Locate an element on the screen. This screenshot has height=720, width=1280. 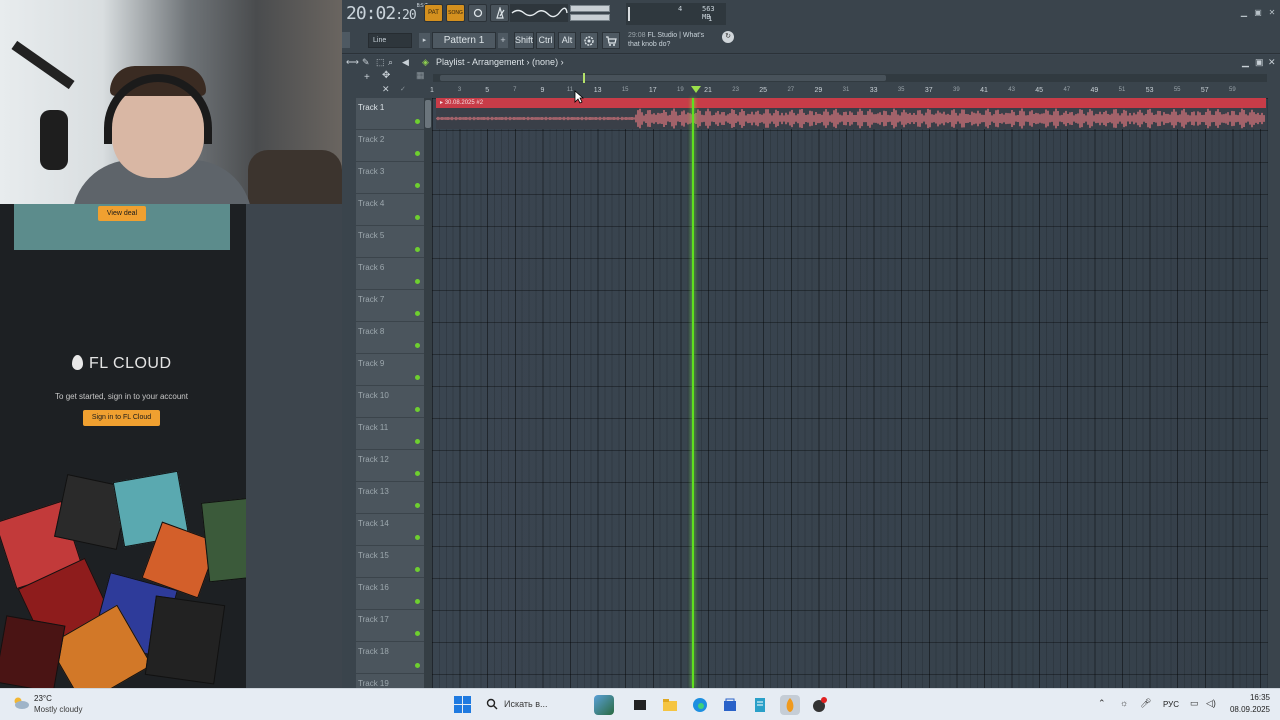
loop-marker is located at coordinates (584, 78).